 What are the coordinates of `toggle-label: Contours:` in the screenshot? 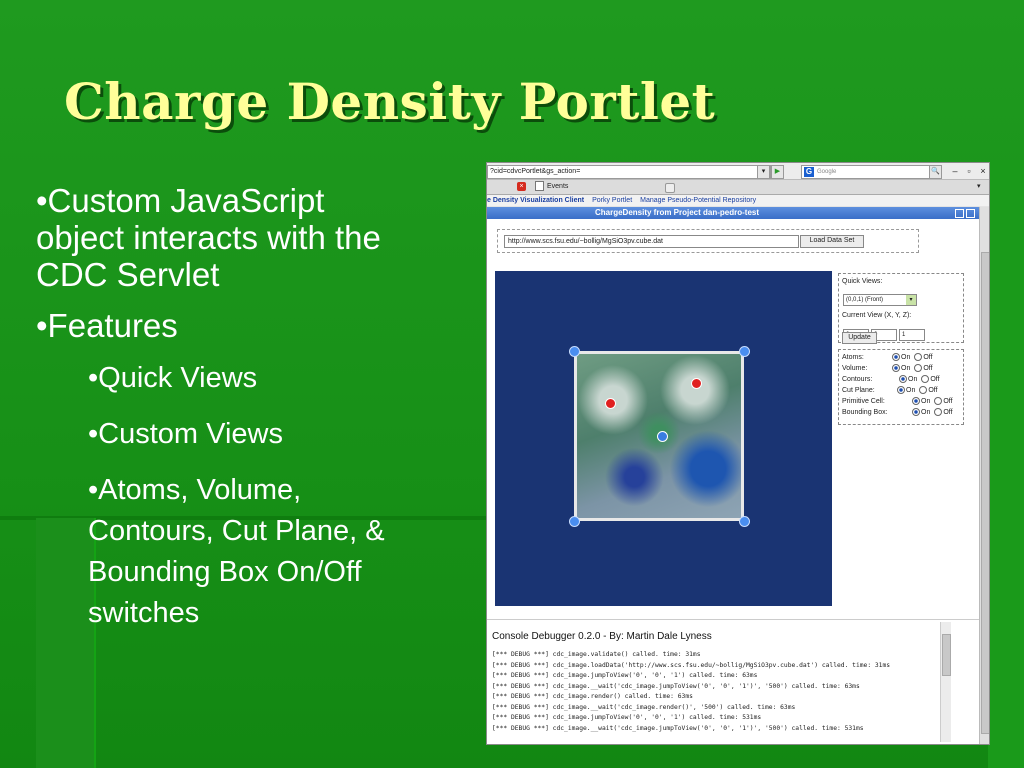 It's located at (857, 379).